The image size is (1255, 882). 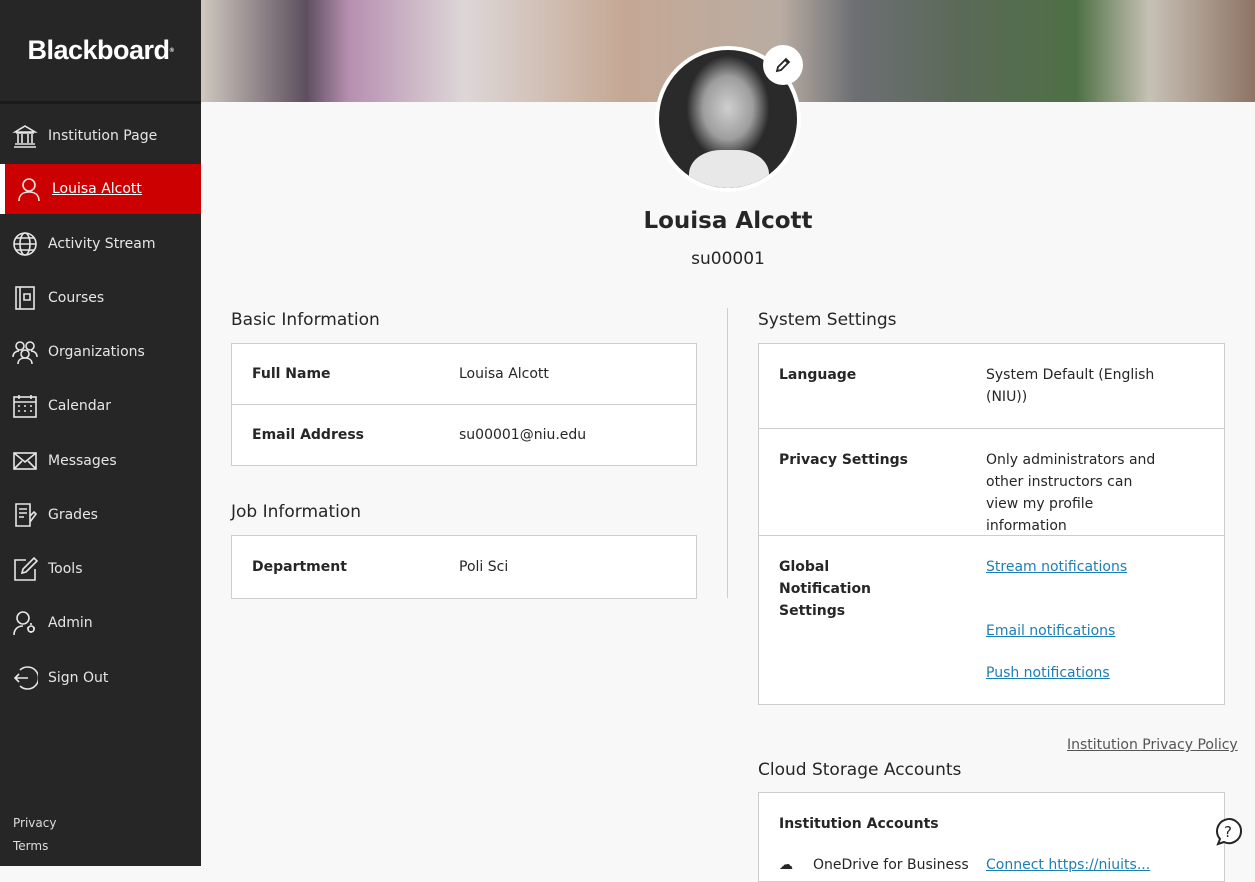 I want to click on sidebar-item-sign-out: Sign Out, so click(x=100, y=678).